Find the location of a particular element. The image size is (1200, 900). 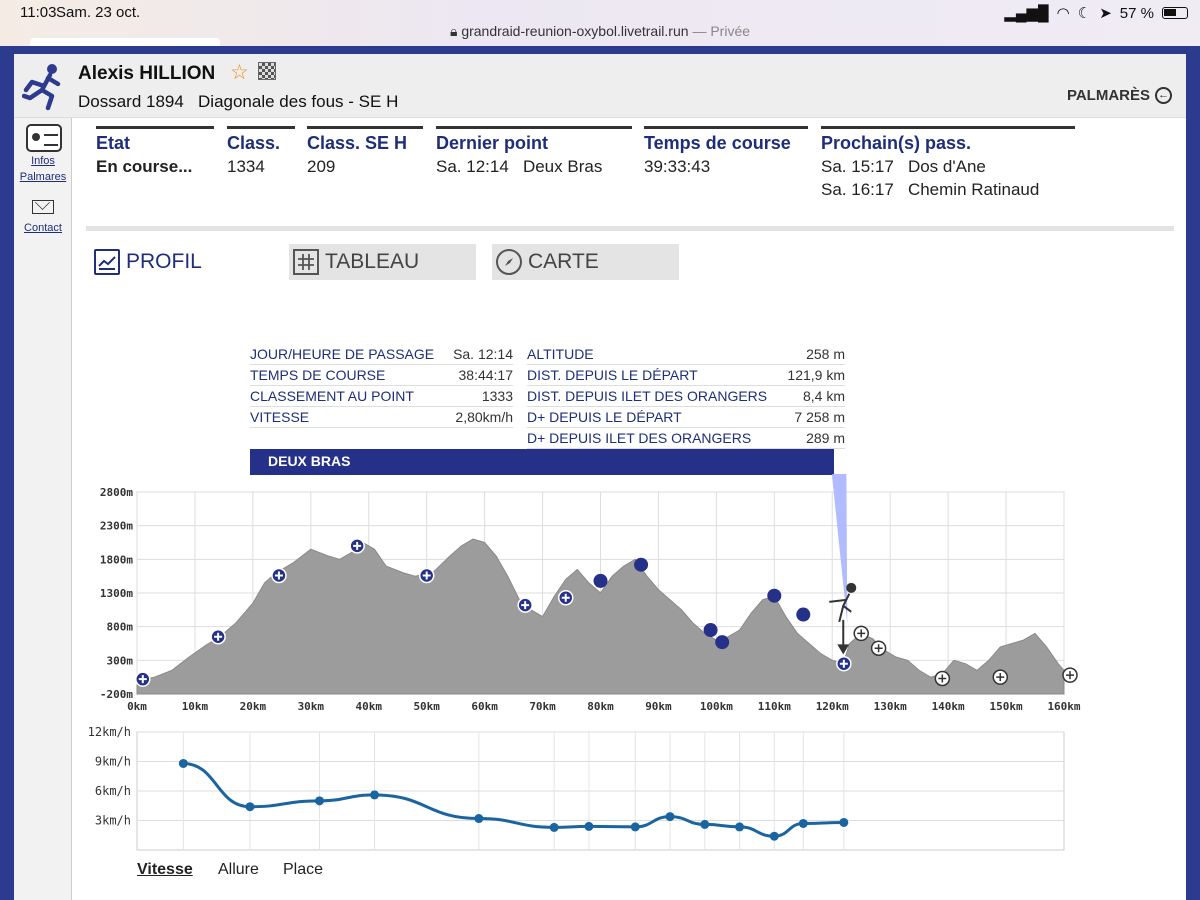

y-tick-label: 3km/h is located at coordinates (113, 821).